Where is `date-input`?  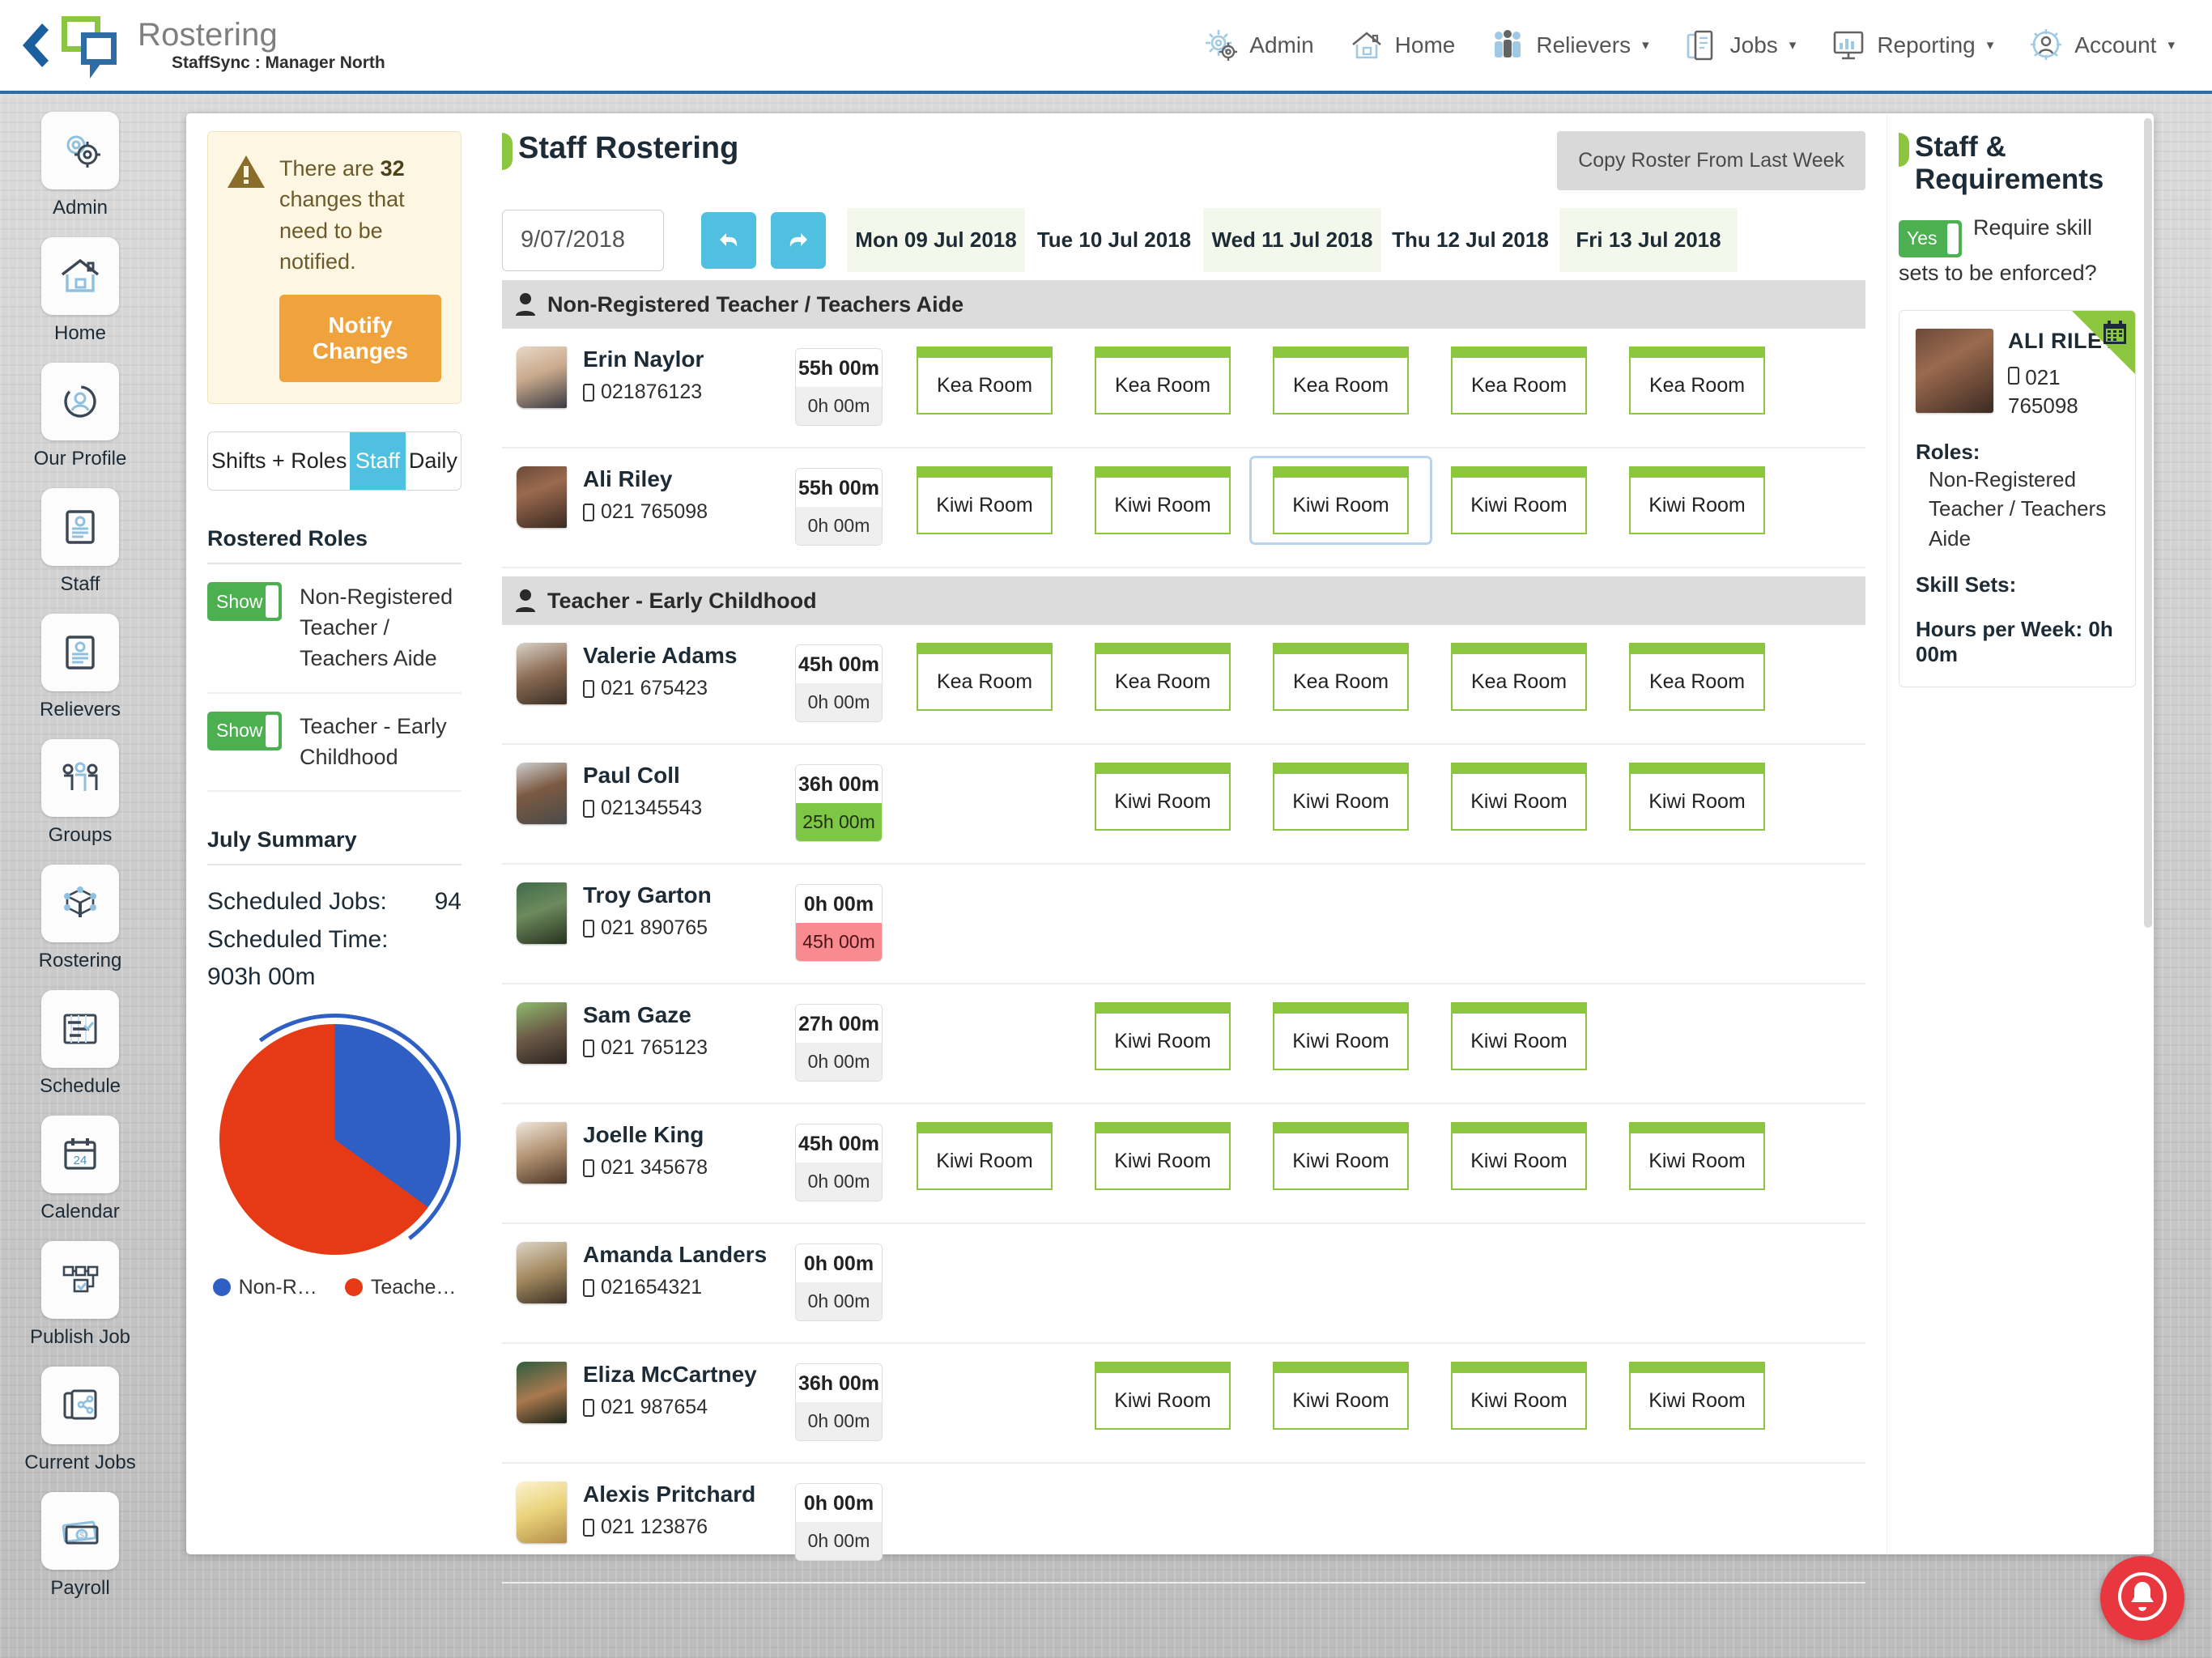
date-input is located at coordinates (583, 240).